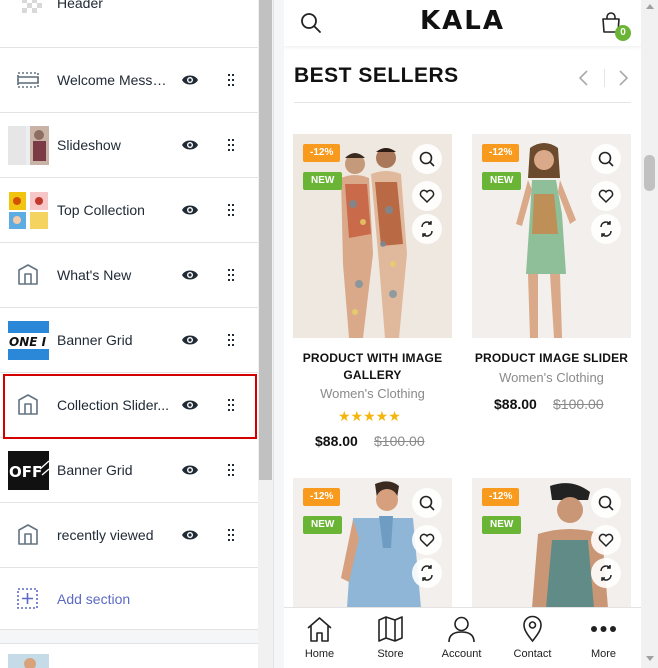  What do you see at coordinates (461, 629) in the screenshot?
I see `account-icon` at bounding box center [461, 629].